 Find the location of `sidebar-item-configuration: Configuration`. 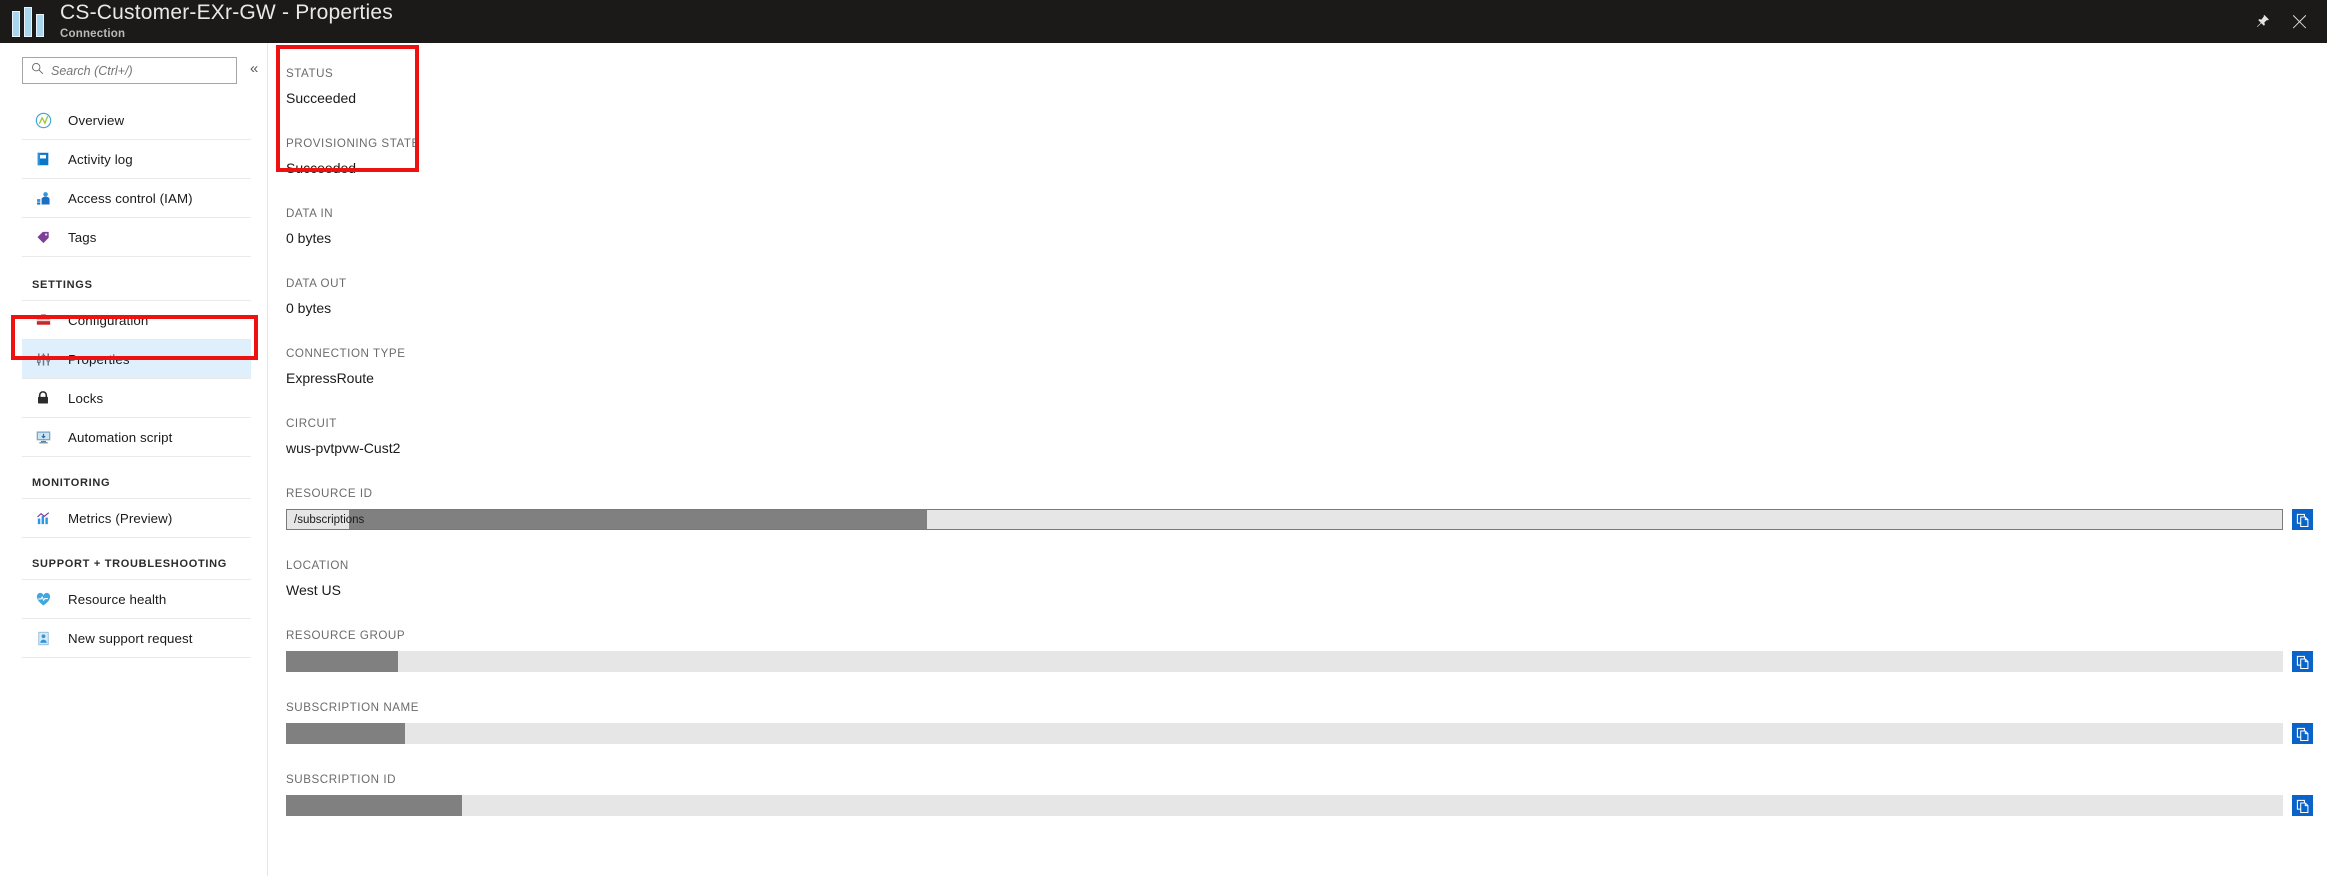

sidebar-item-configuration: Configuration is located at coordinates (136, 320).